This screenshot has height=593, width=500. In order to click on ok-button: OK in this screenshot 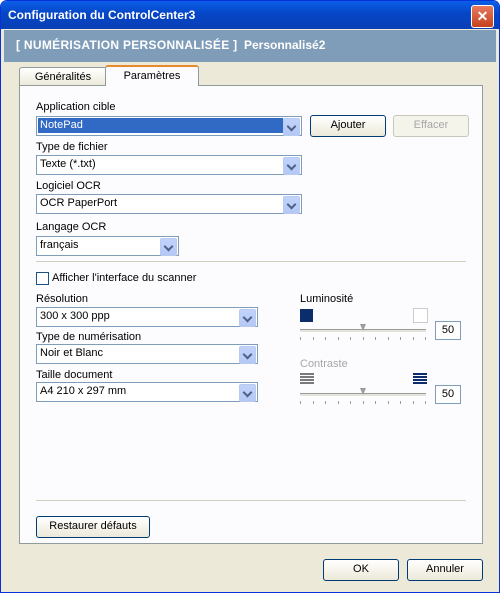, I will do `click(361, 570)`.